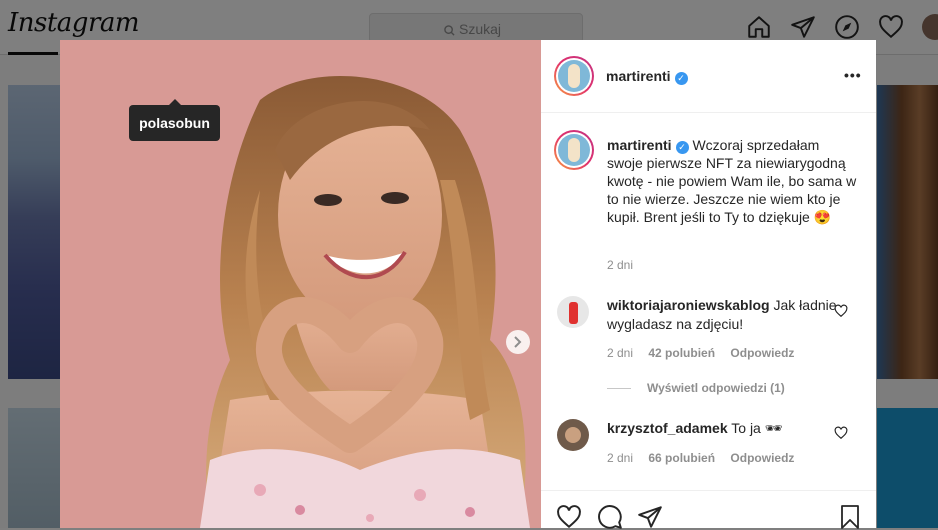 The width and height of the screenshot is (938, 530). I want to click on post-action-bar, so click(708, 509).